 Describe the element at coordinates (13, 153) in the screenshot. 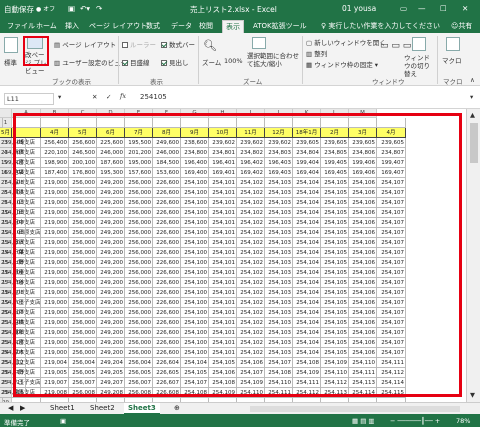

I see `cell: 234,808` at that location.